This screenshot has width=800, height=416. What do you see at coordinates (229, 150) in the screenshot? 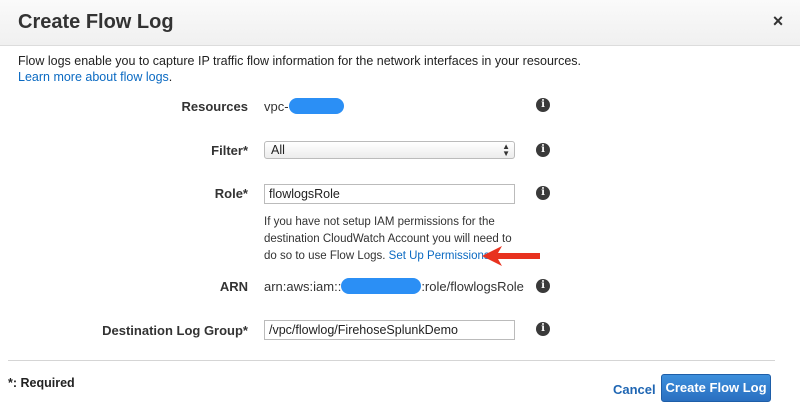
I see `filter-label: Filter*` at bounding box center [229, 150].